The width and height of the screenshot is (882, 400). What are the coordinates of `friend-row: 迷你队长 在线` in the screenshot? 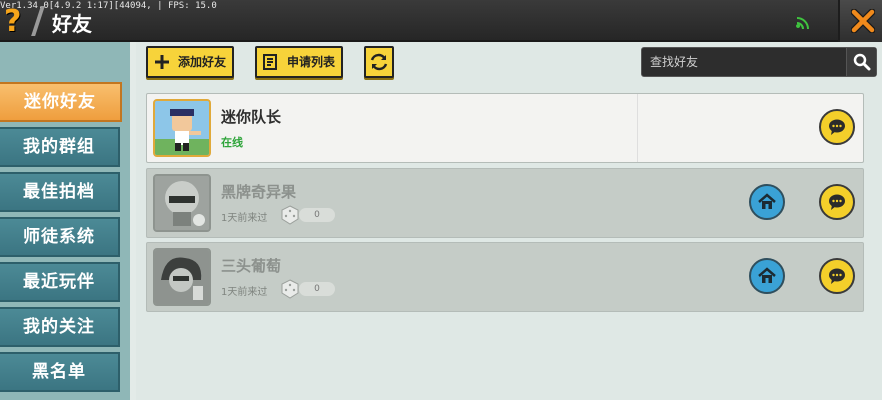 It's located at (505, 128).